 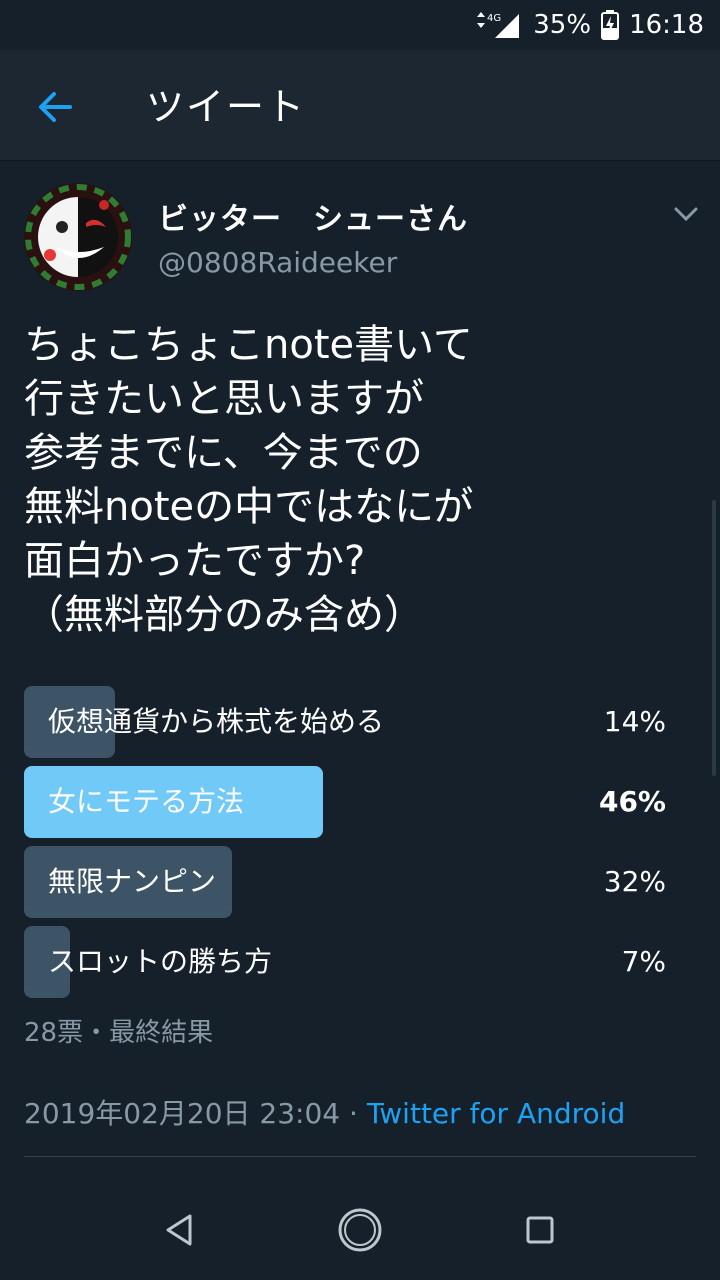 I want to click on nav-home-button, so click(x=360, y=1230).